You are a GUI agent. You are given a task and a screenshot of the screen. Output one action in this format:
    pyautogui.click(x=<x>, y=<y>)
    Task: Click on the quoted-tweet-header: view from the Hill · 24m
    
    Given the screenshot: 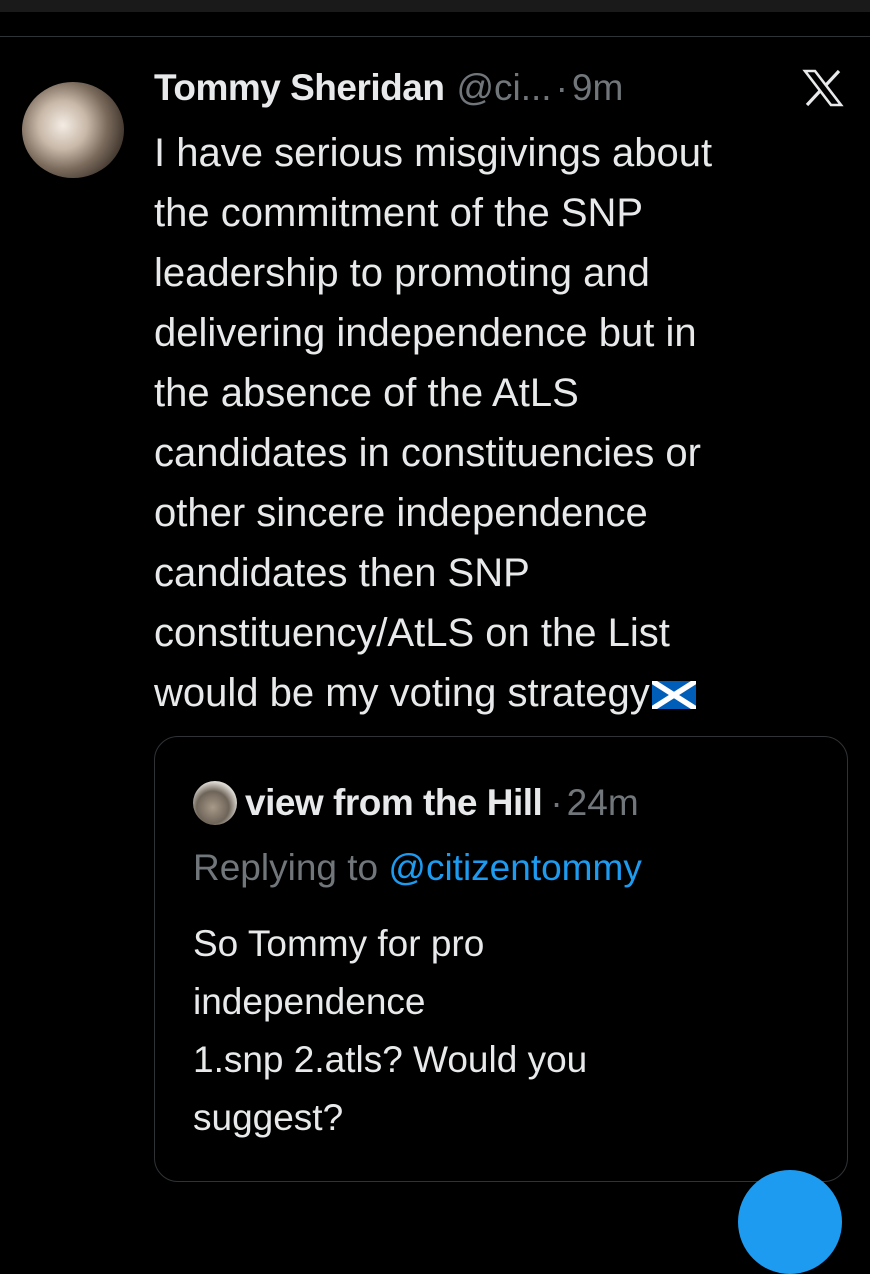 What is the action you would take?
    pyautogui.click(x=416, y=803)
    